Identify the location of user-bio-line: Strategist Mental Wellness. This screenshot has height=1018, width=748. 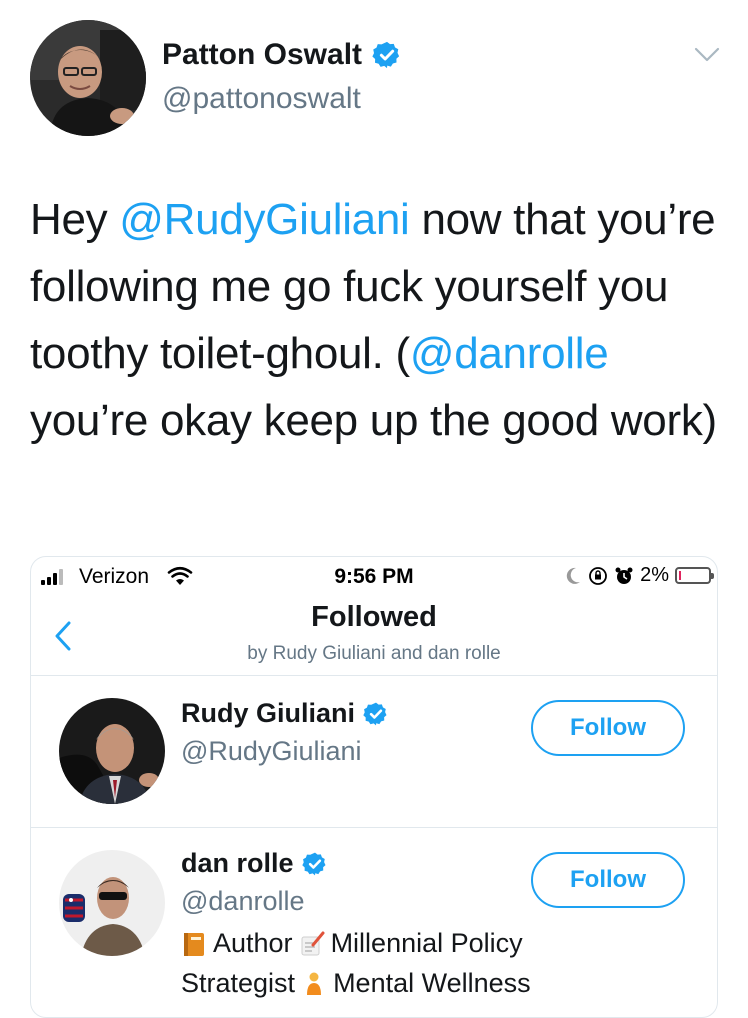
(356, 983).